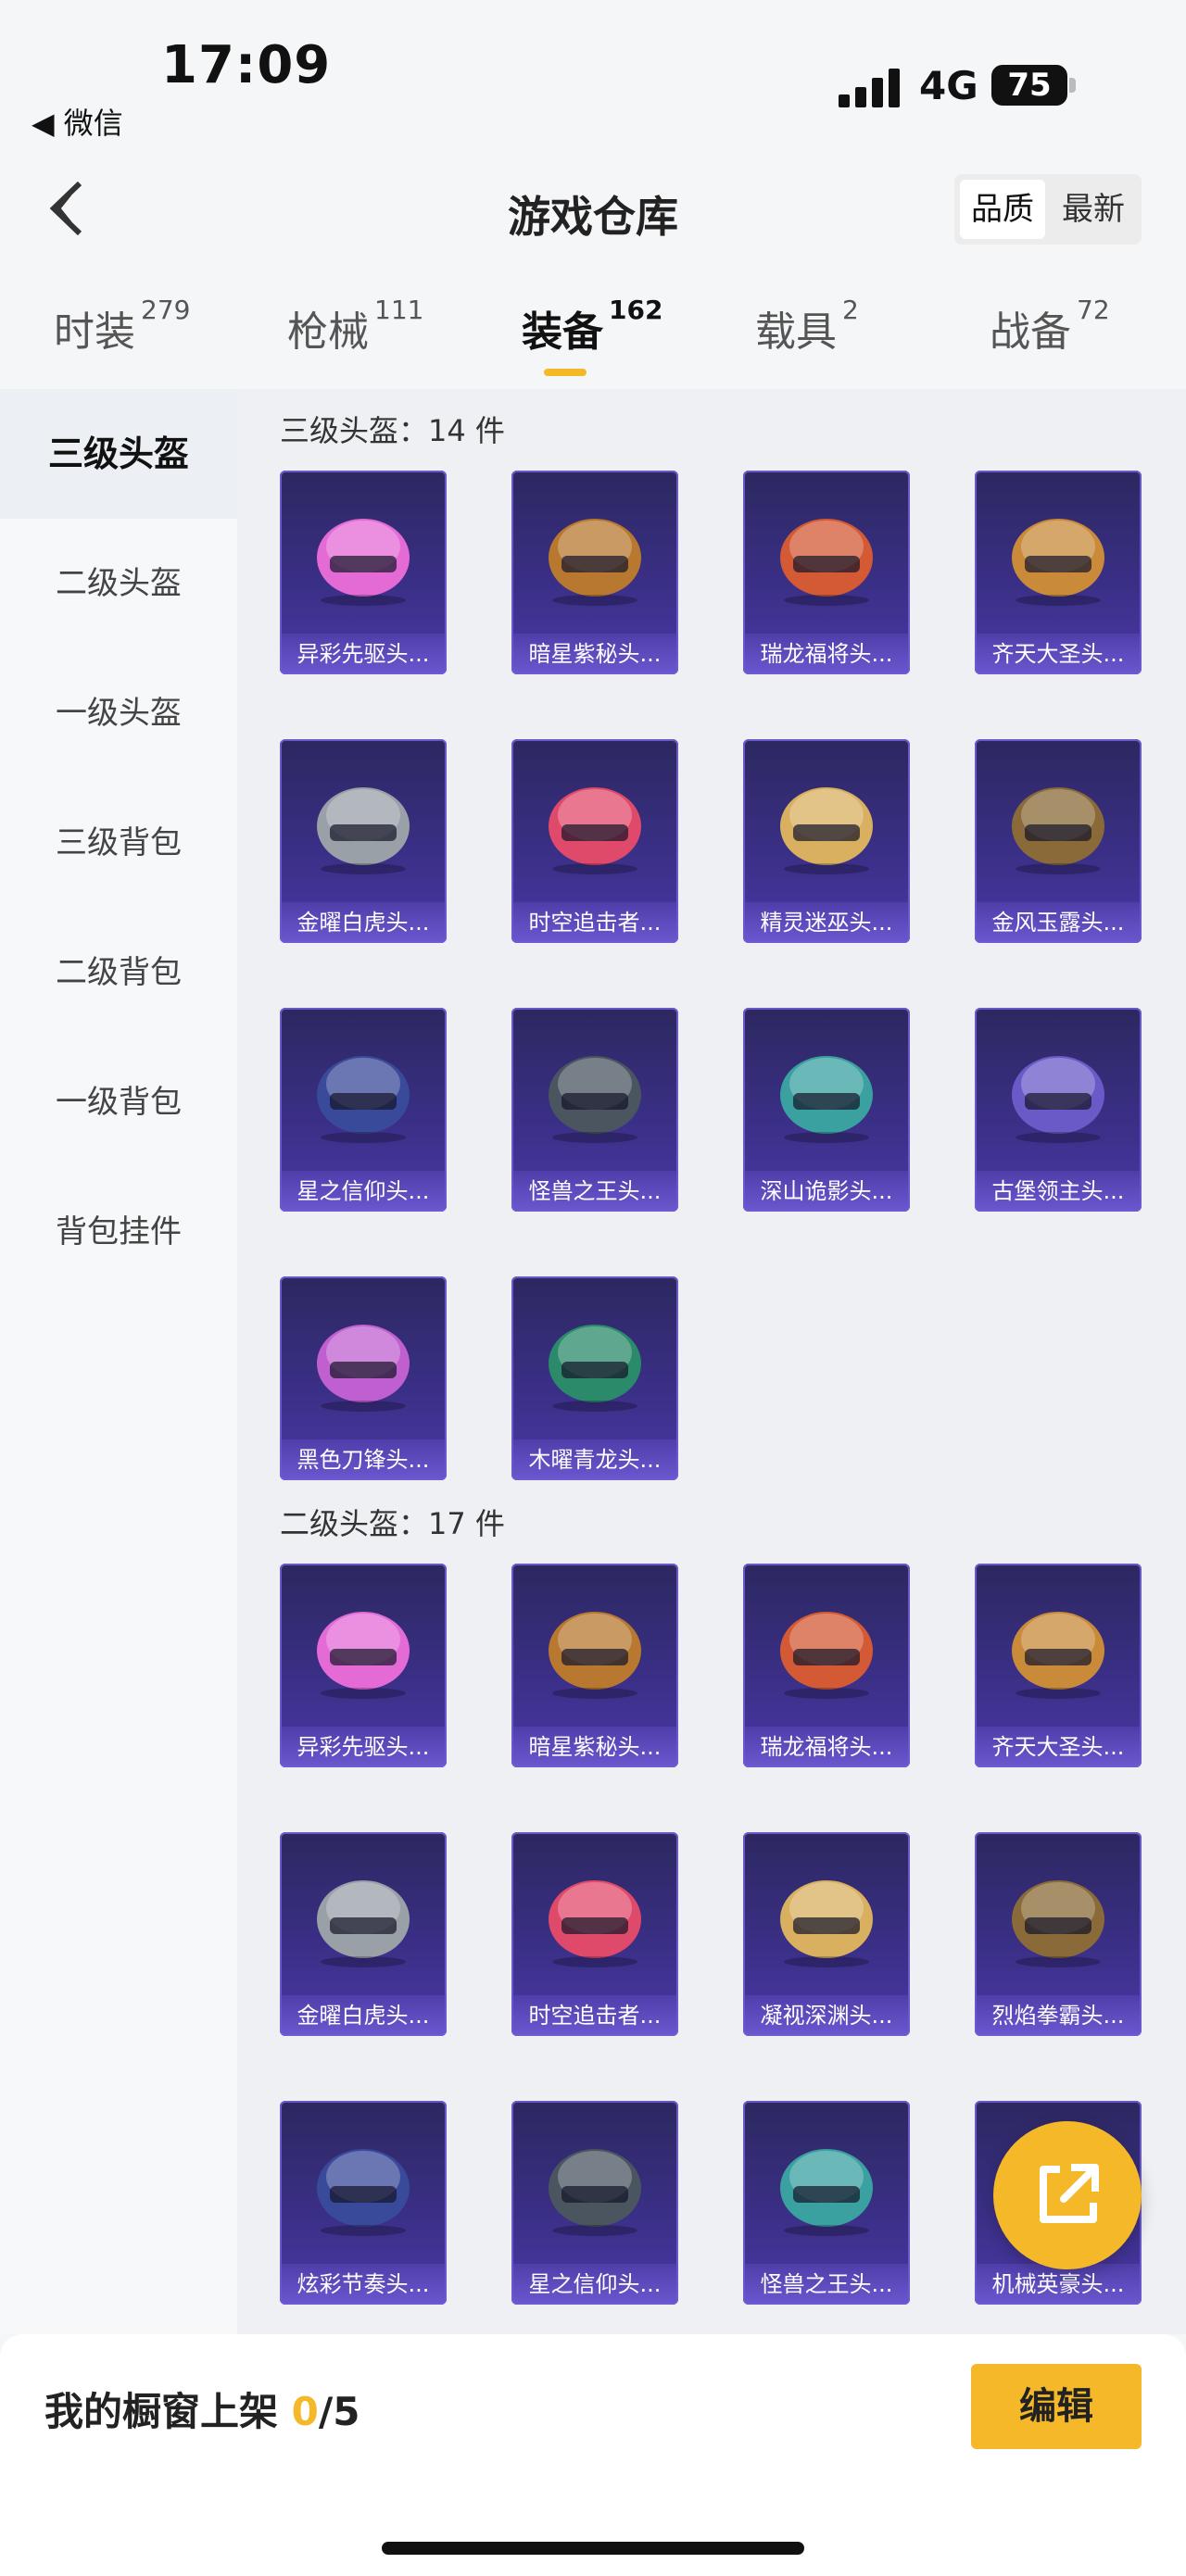 The height and width of the screenshot is (2576, 1186). What do you see at coordinates (1093, 209) in the screenshot?
I see `sort-newest-button: 最新` at bounding box center [1093, 209].